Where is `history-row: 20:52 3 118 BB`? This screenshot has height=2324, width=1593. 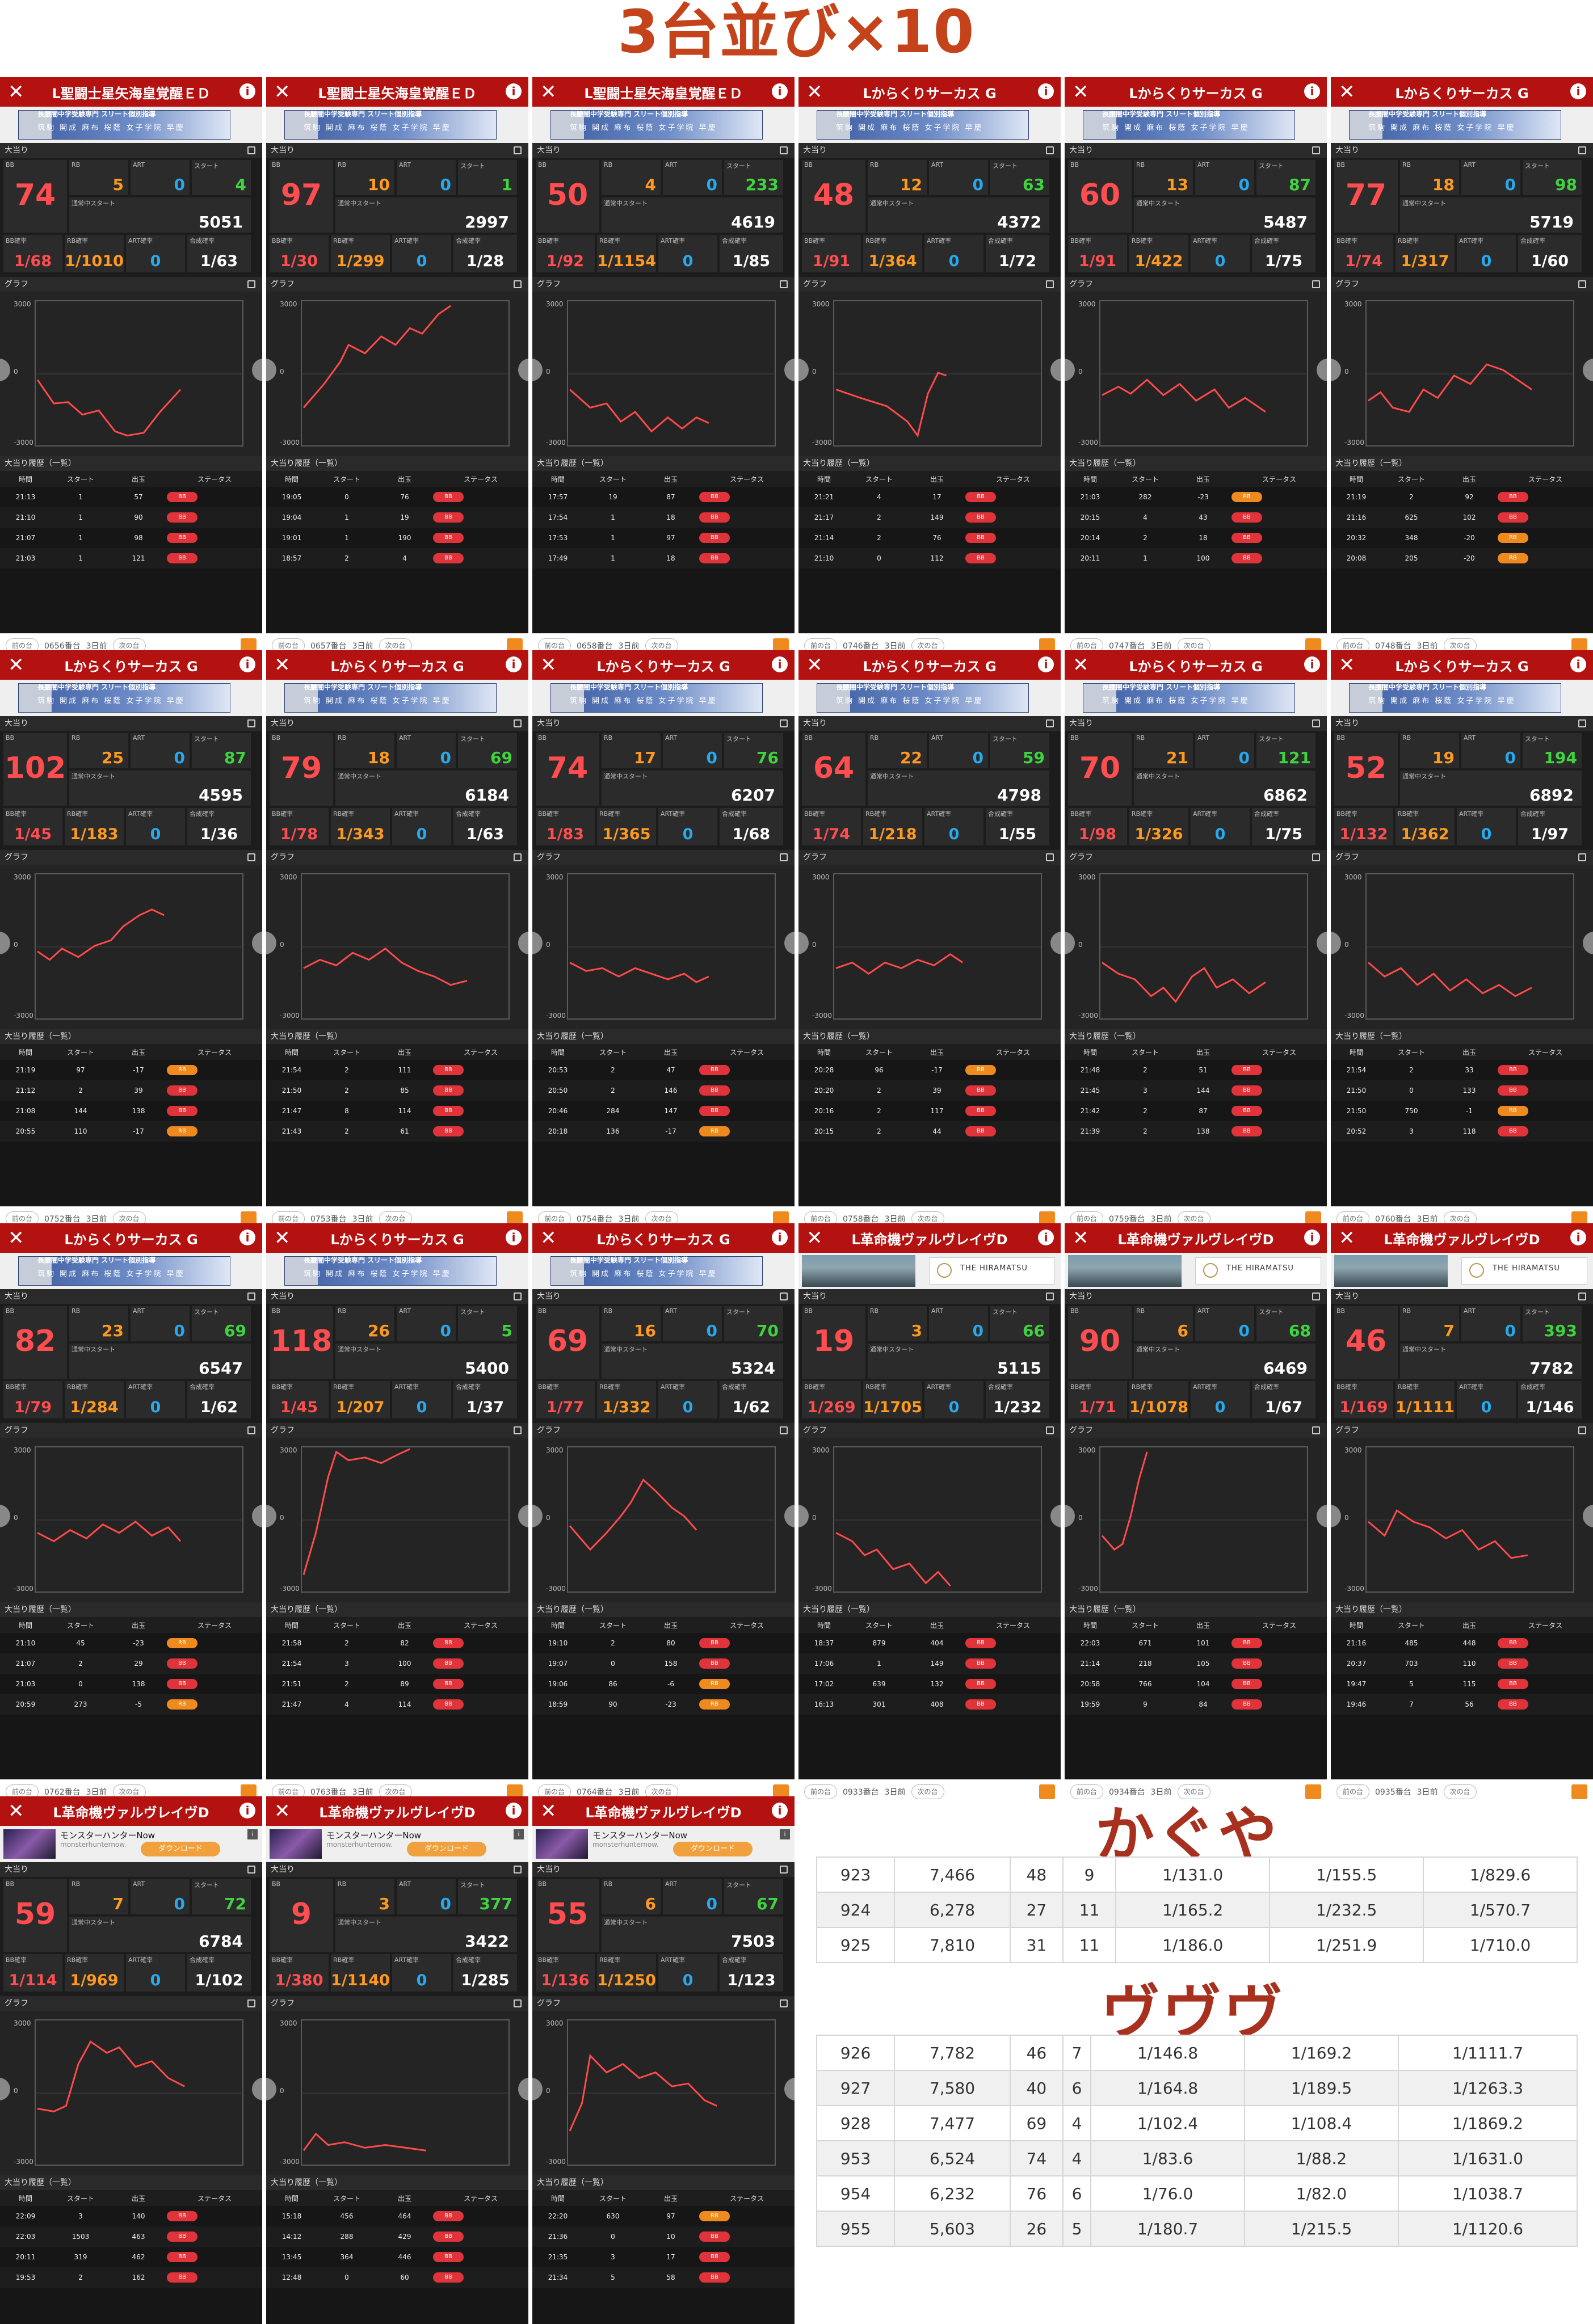 history-row: 20:52 3 118 BB is located at coordinates (1462, 1131).